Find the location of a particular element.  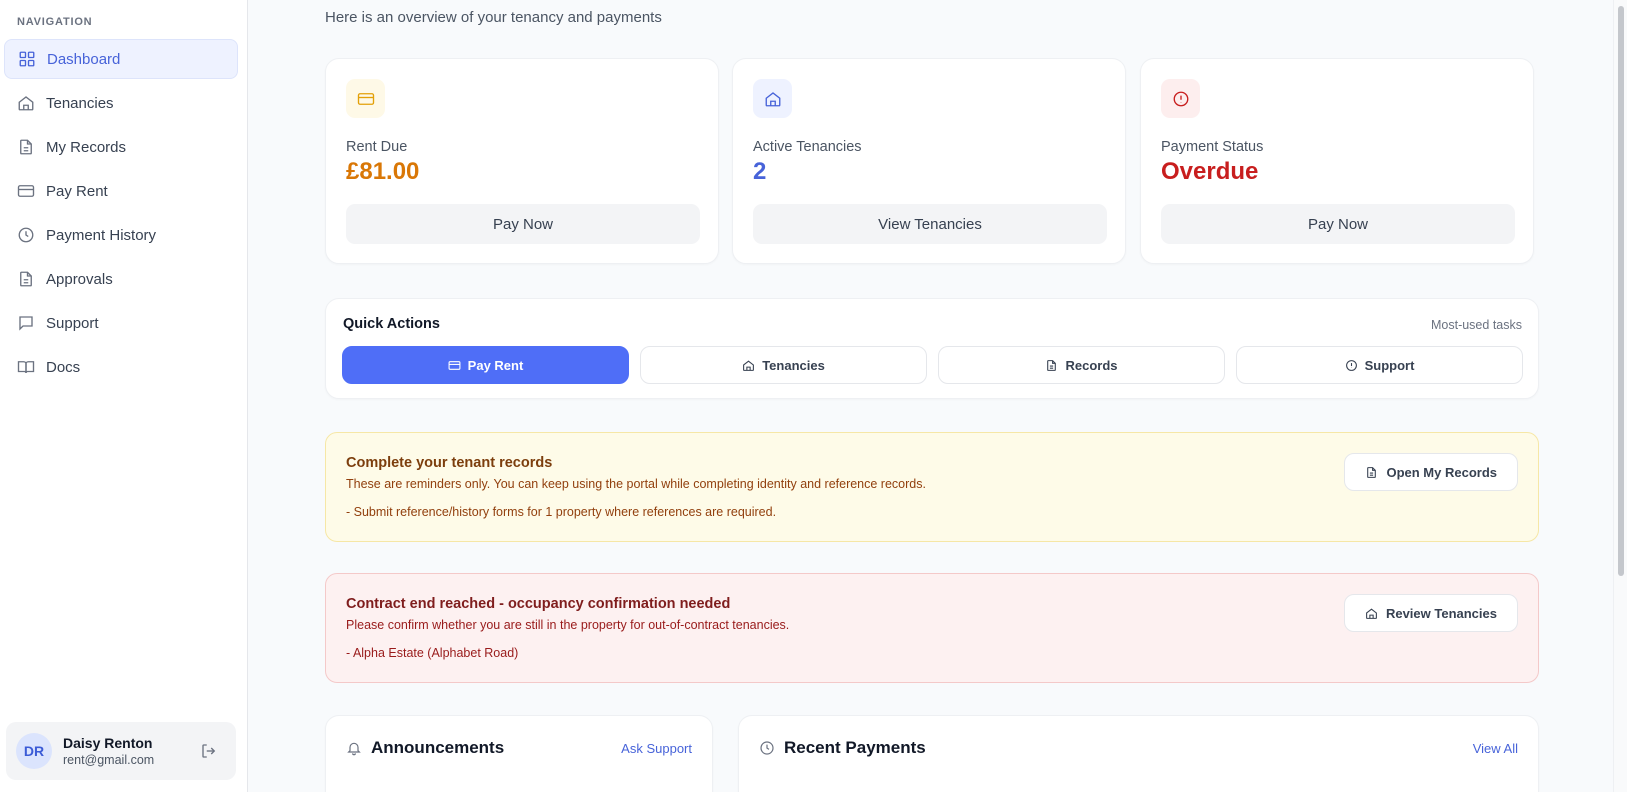

sidebar-item-label: Docs is located at coordinates (63, 367).